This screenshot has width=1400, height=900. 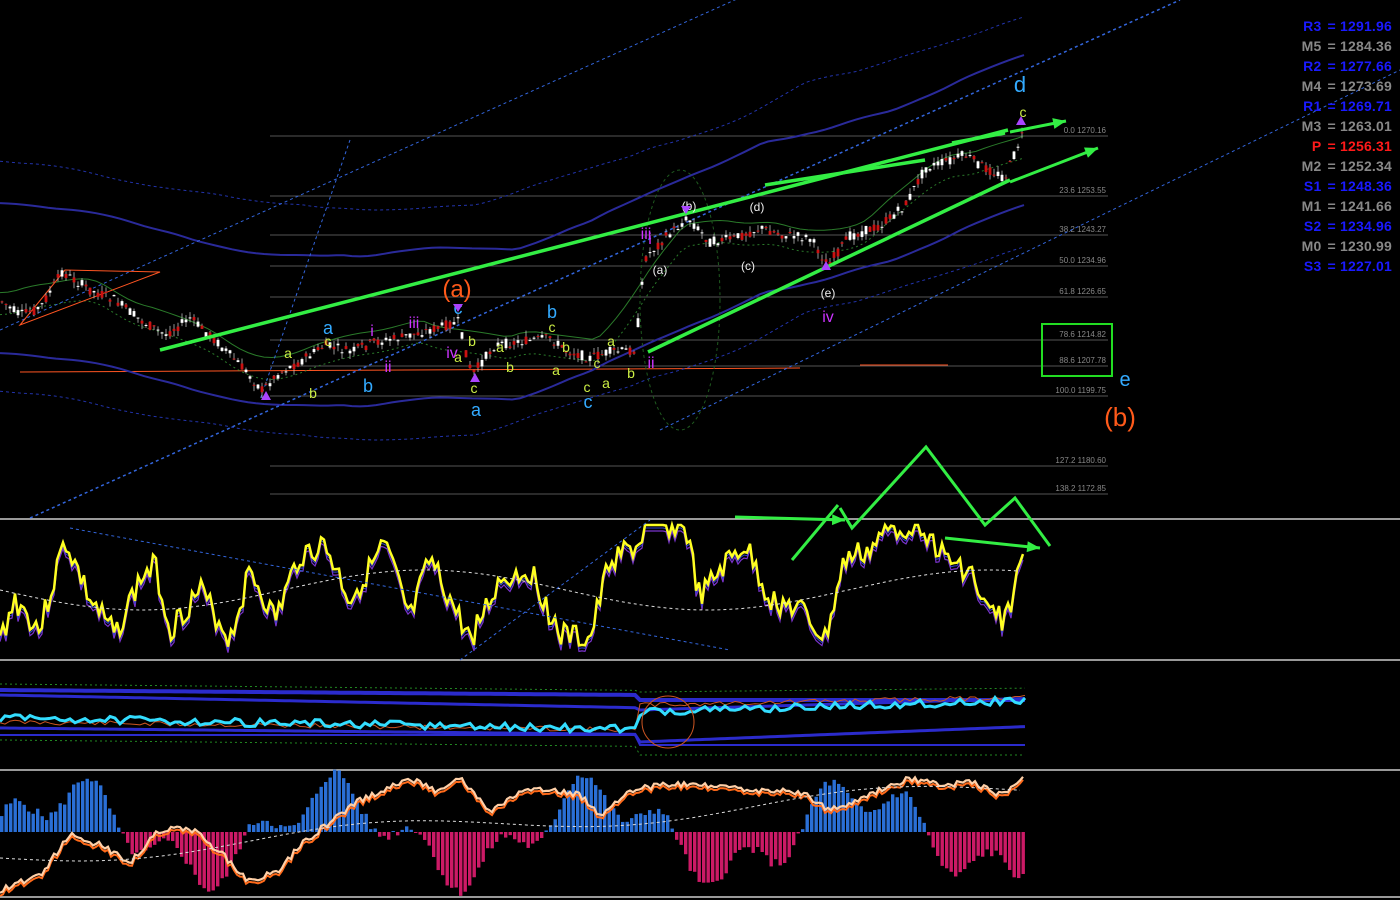 What do you see at coordinates (1085, 130) in the screenshot?
I see `fib-label: 0.0 1270.16` at bounding box center [1085, 130].